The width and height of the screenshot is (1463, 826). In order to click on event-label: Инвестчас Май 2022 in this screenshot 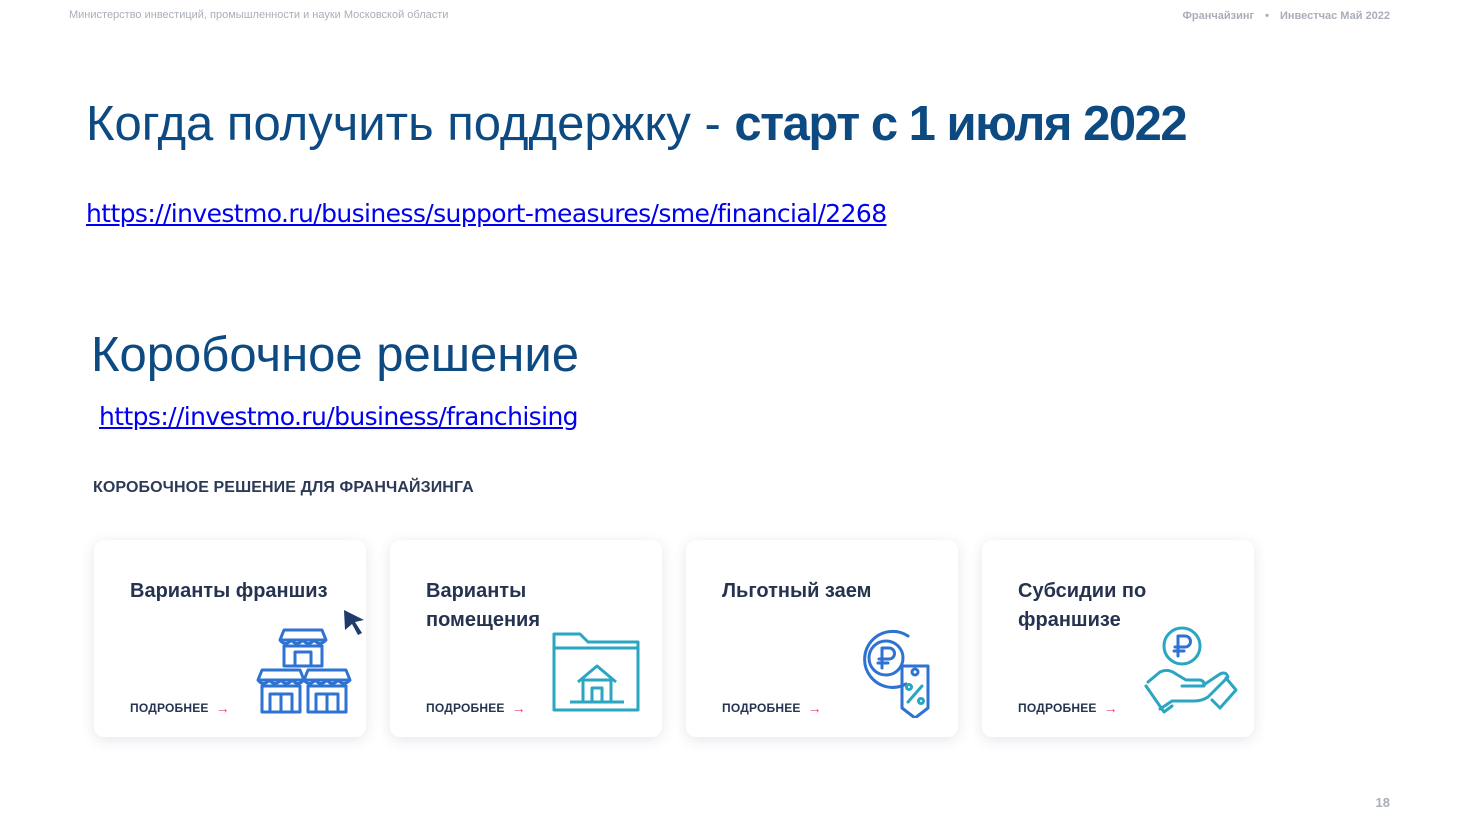, I will do `click(1334, 16)`.